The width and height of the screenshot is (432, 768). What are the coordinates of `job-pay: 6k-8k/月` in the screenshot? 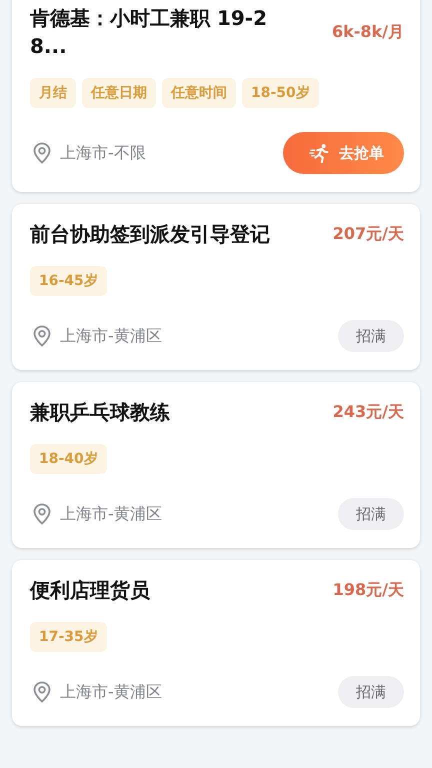 It's located at (368, 32).